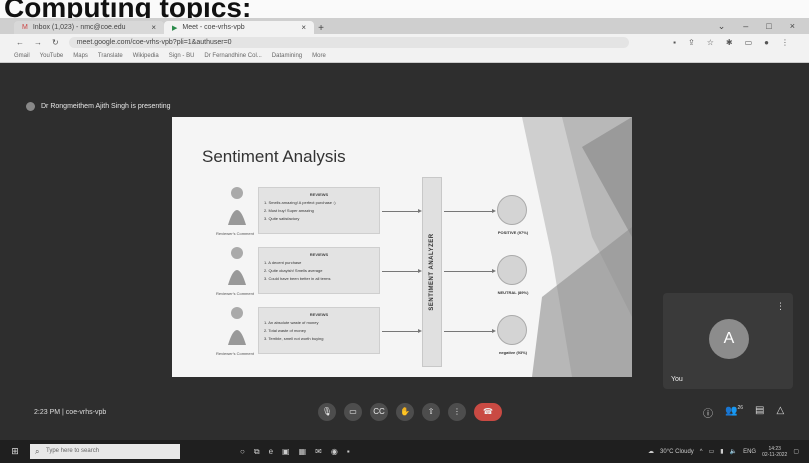 Image resolution: width=809 pixels, height=463 pixels. What do you see at coordinates (303, 452) in the screenshot?
I see `store-icon: ▦` at bounding box center [303, 452].